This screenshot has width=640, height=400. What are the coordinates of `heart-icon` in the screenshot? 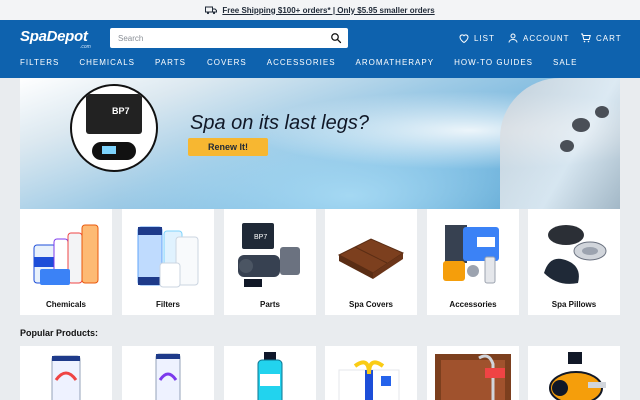 It's located at (464, 39).